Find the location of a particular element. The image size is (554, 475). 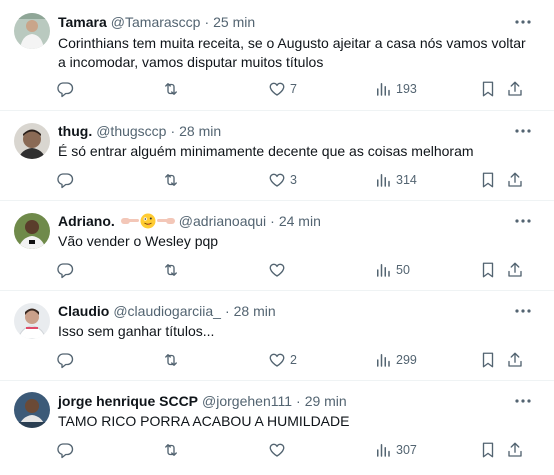

user-handle: @adrianoaqui is located at coordinates (222, 221).